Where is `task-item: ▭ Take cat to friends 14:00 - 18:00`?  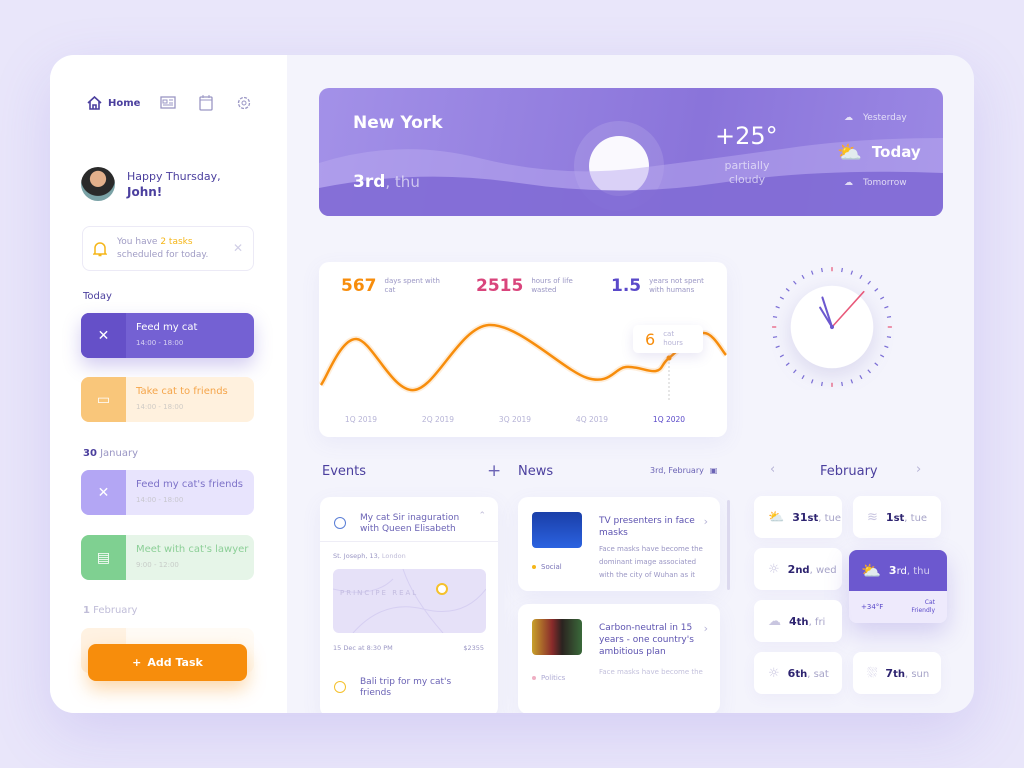 task-item: ▭ Take cat to friends 14:00 - 18:00 is located at coordinates (167, 399).